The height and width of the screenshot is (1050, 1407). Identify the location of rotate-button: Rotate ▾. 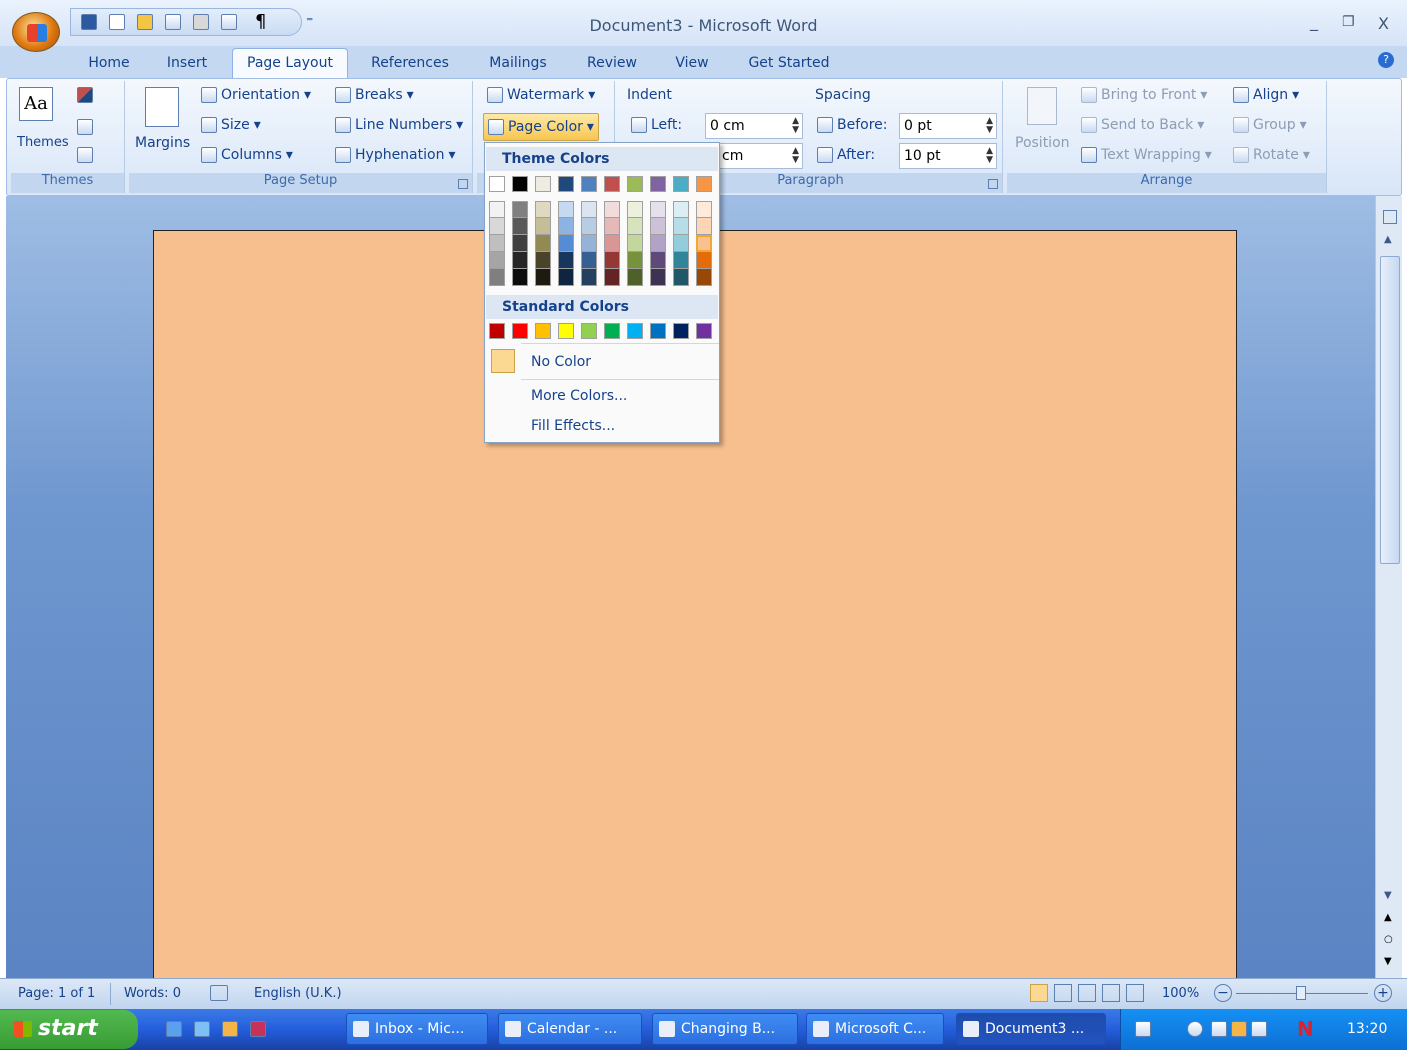
(1271, 155).